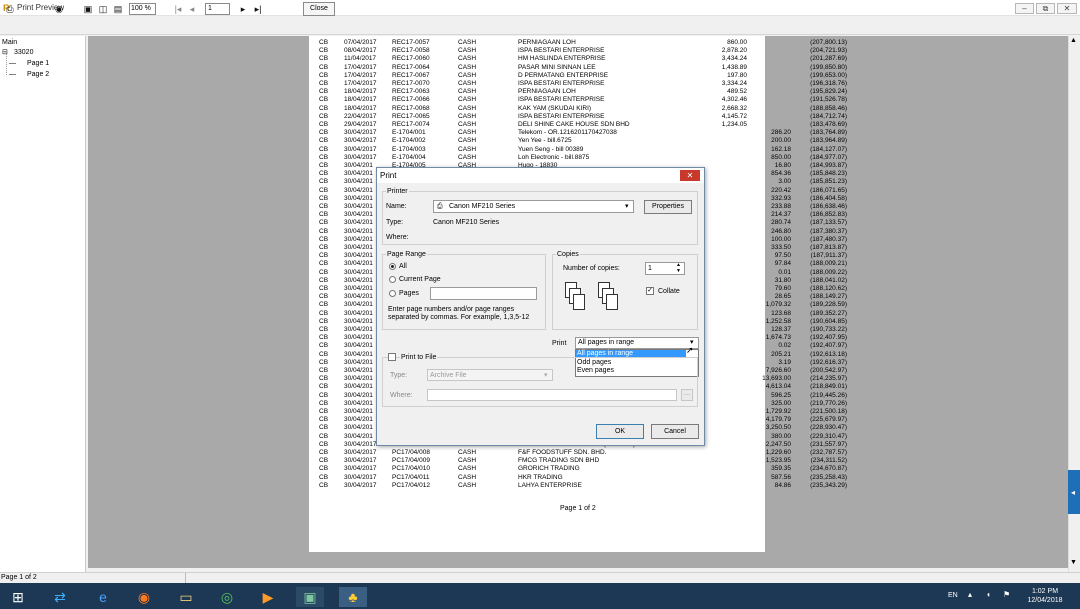 Image resolution: width=1080 pixels, height=609 pixels. What do you see at coordinates (360, 116) in the screenshot?
I see `cell-date: 22/04/2017` at bounding box center [360, 116].